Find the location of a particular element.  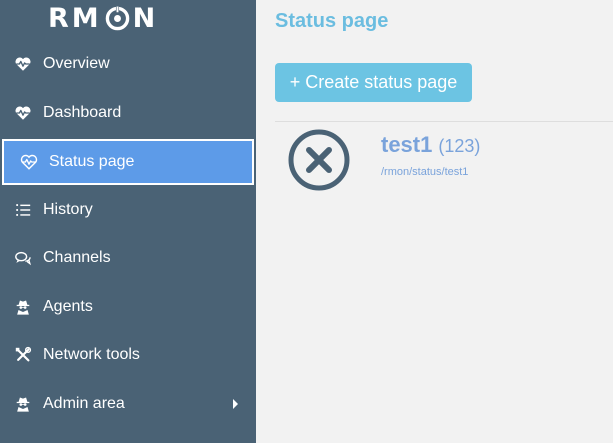

sidebar-item-label: Network tools is located at coordinates (91, 354).